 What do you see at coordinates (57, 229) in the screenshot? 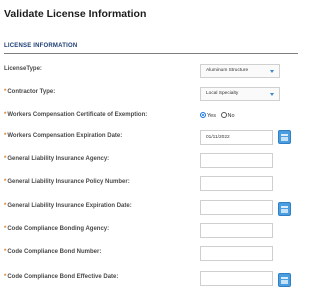
I see `bonding-agency-label: *Code Compliance Bonding Agency:` at bounding box center [57, 229].